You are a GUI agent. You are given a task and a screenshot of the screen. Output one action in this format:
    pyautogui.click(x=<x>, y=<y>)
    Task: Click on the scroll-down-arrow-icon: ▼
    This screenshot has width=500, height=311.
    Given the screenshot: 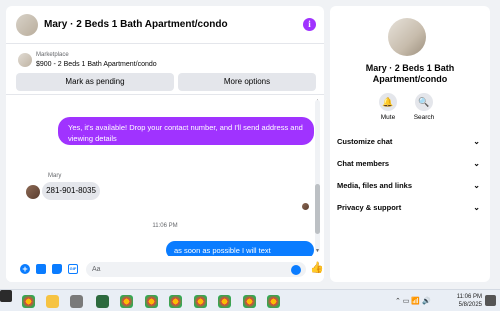 What is the action you would take?
    pyautogui.click(x=317, y=251)
    